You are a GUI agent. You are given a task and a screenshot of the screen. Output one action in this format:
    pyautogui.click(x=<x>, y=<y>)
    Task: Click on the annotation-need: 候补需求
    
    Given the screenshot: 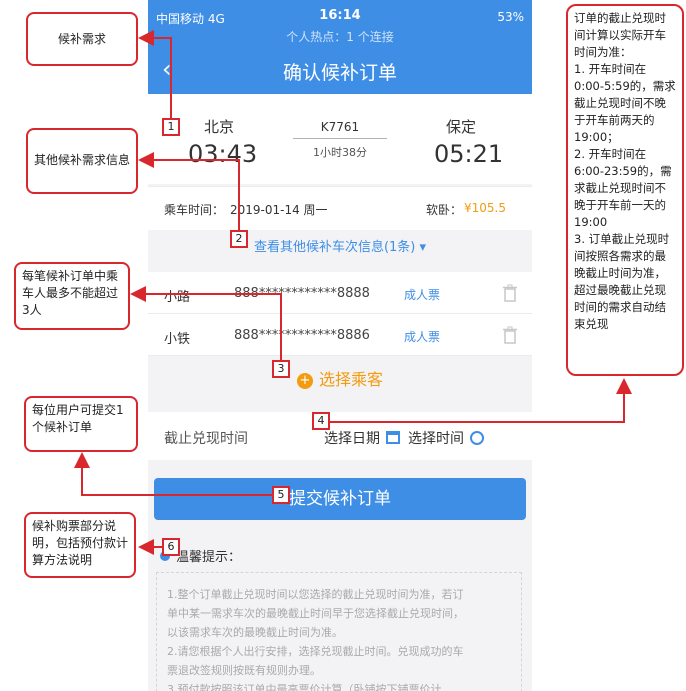 What is the action you would take?
    pyautogui.click(x=82, y=39)
    